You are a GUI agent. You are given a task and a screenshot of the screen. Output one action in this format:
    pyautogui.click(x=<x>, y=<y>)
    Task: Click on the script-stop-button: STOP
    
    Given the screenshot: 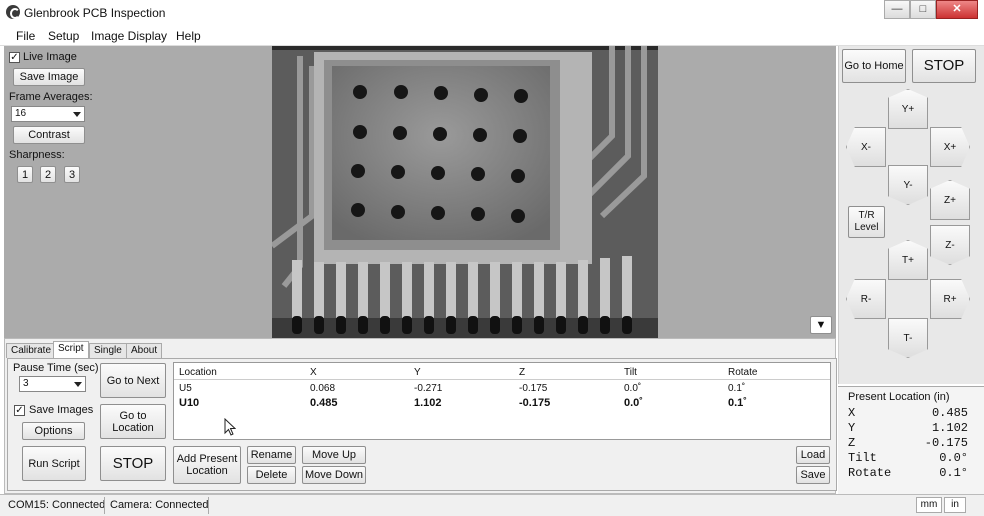 What is the action you would take?
    pyautogui.click(x=133, y=463)
    